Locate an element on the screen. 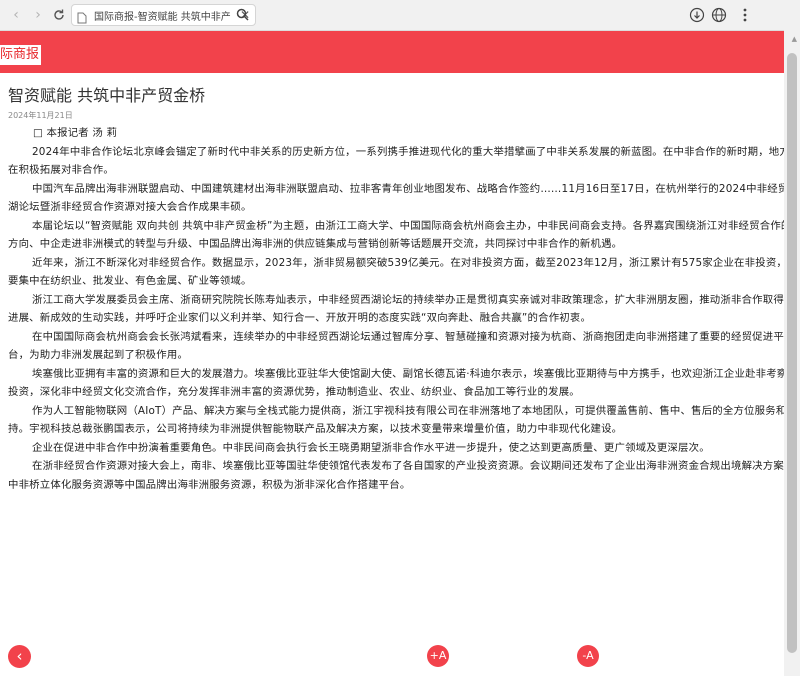  article-byline: □ 本报记者 汤 莉 is located at coordinates (75, 133).